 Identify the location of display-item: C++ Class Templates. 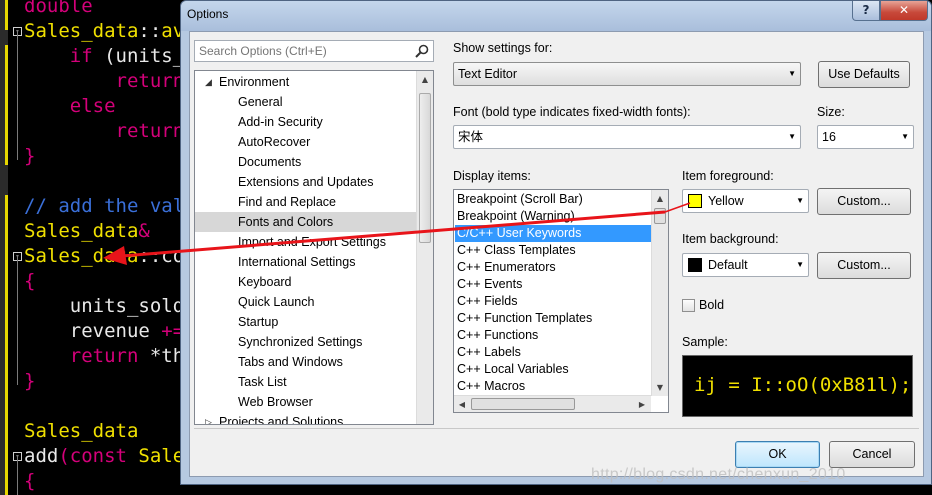
(553, 250).